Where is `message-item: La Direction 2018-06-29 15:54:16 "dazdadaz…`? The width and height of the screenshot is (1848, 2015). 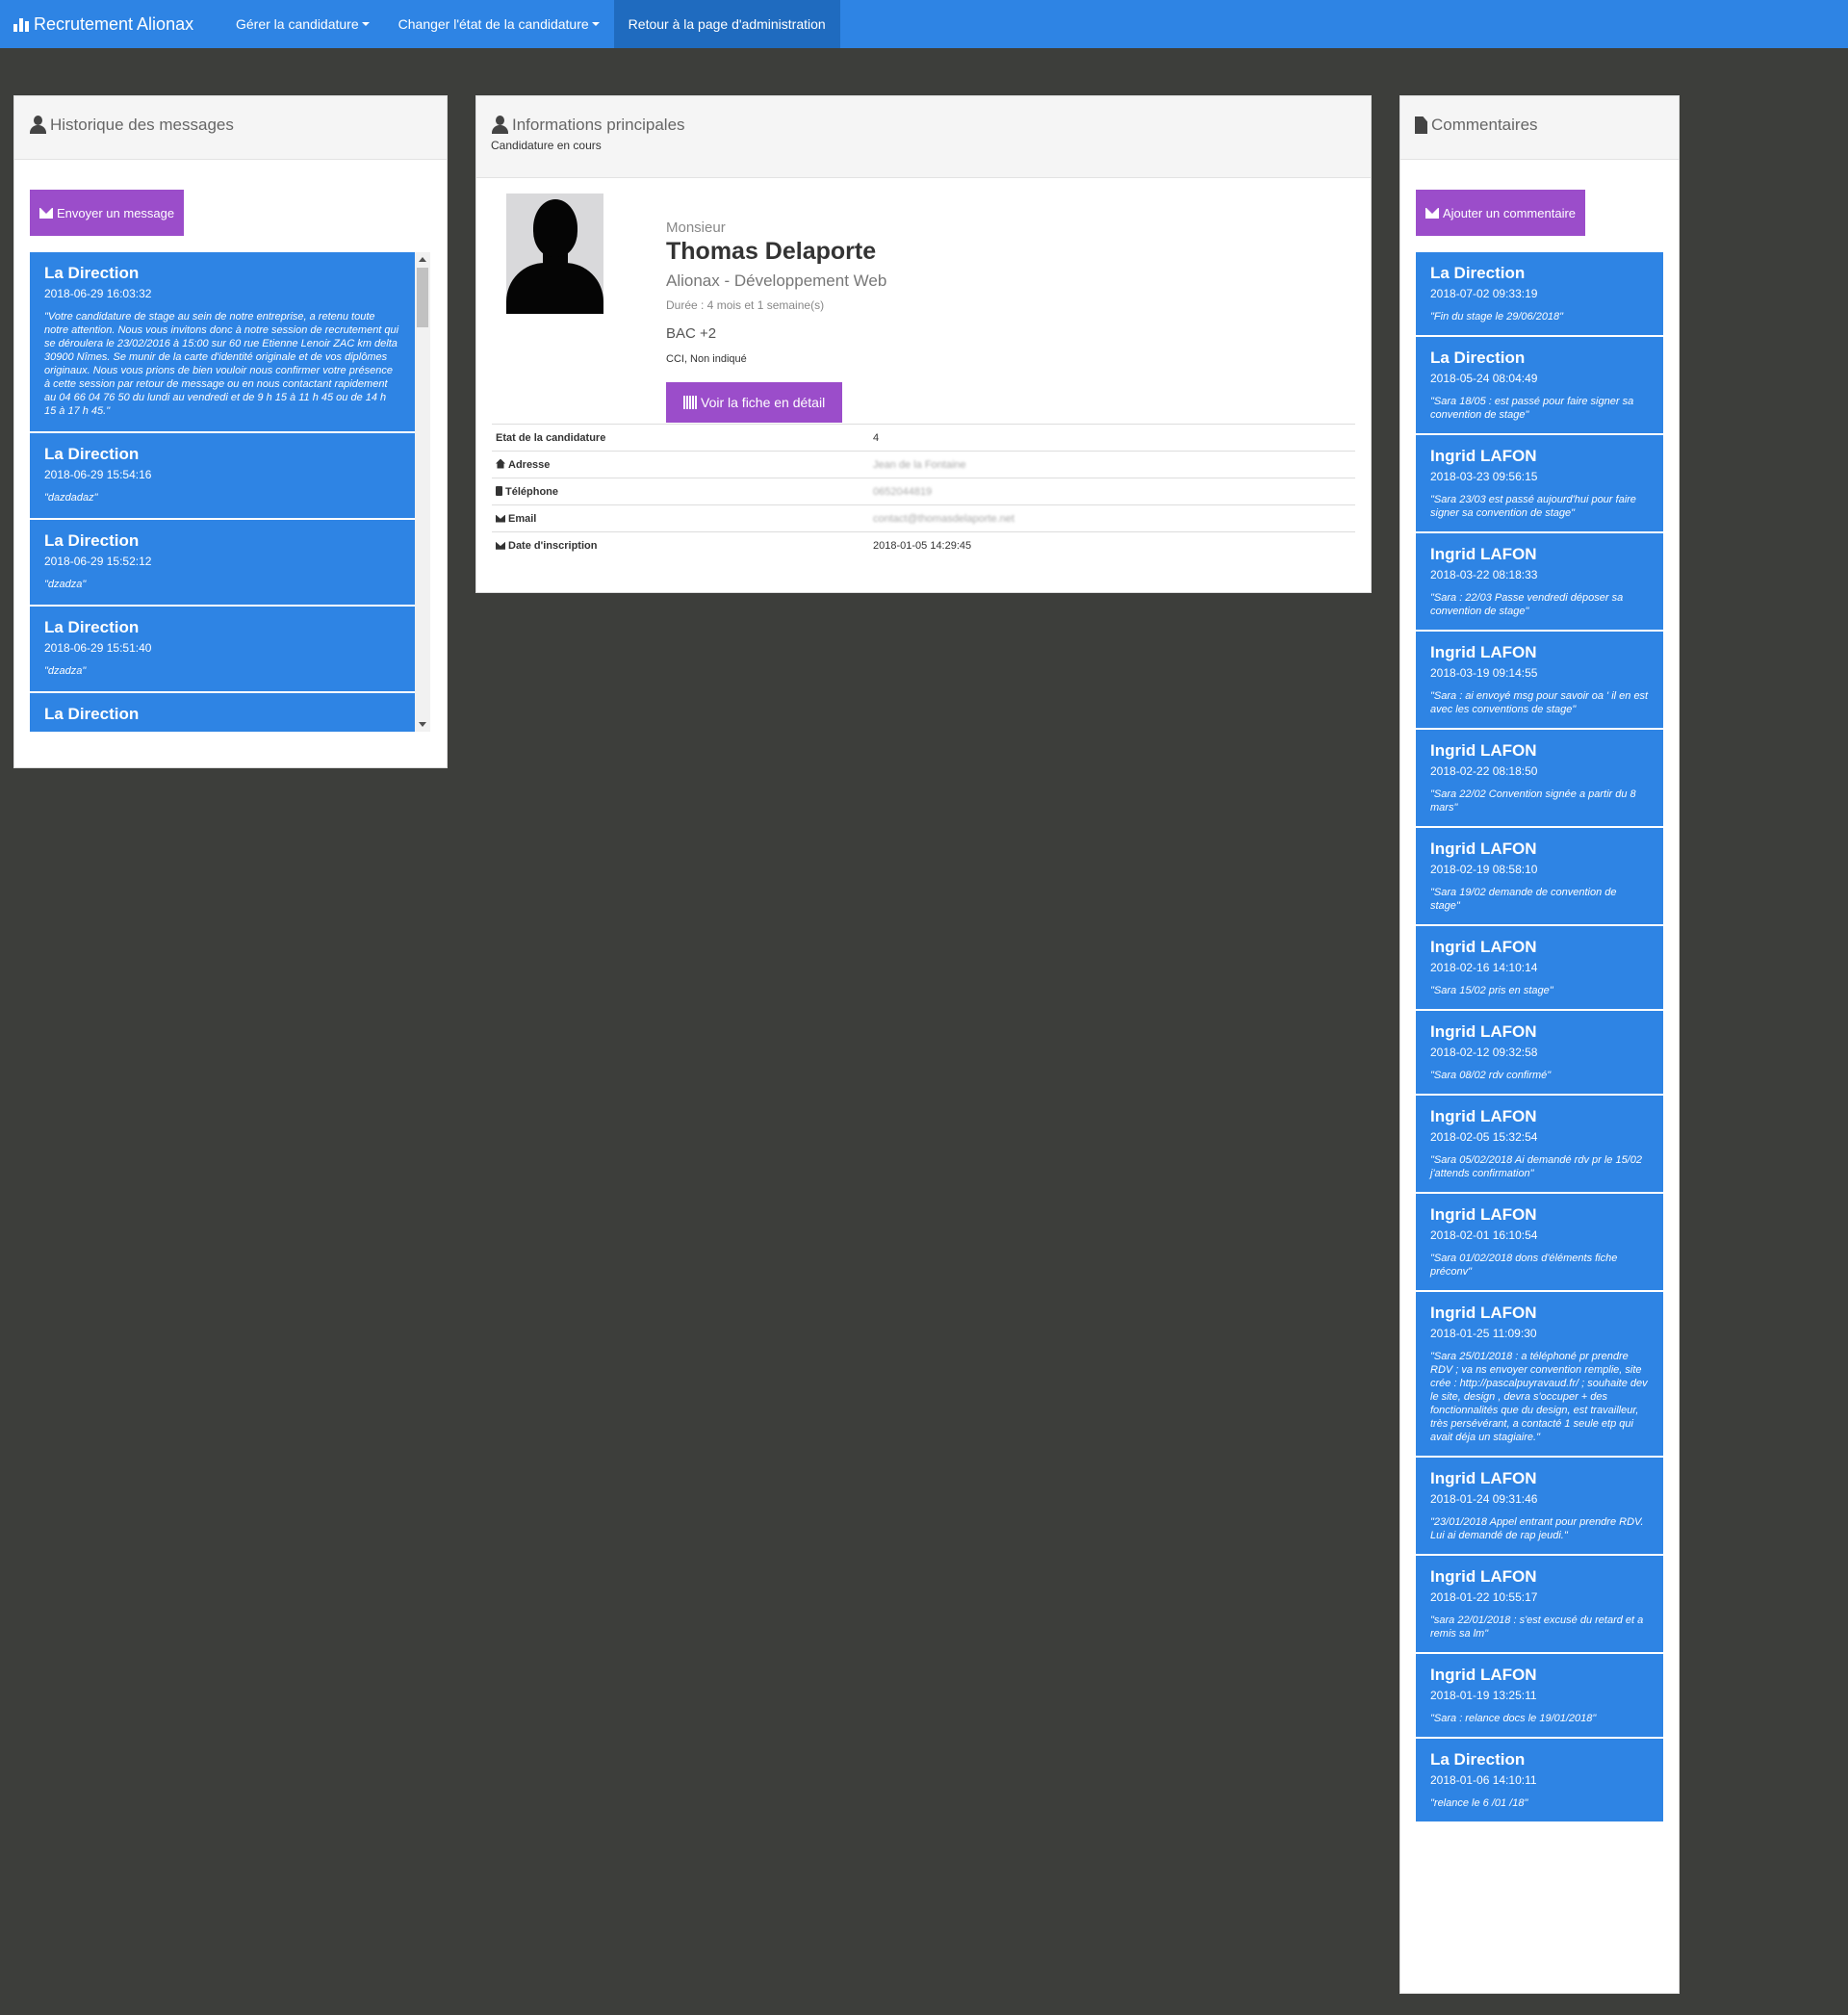
message-item: La Direction 2018-06-29 15:54:16 "dazdadaz… is located at coordinates (222, 477).